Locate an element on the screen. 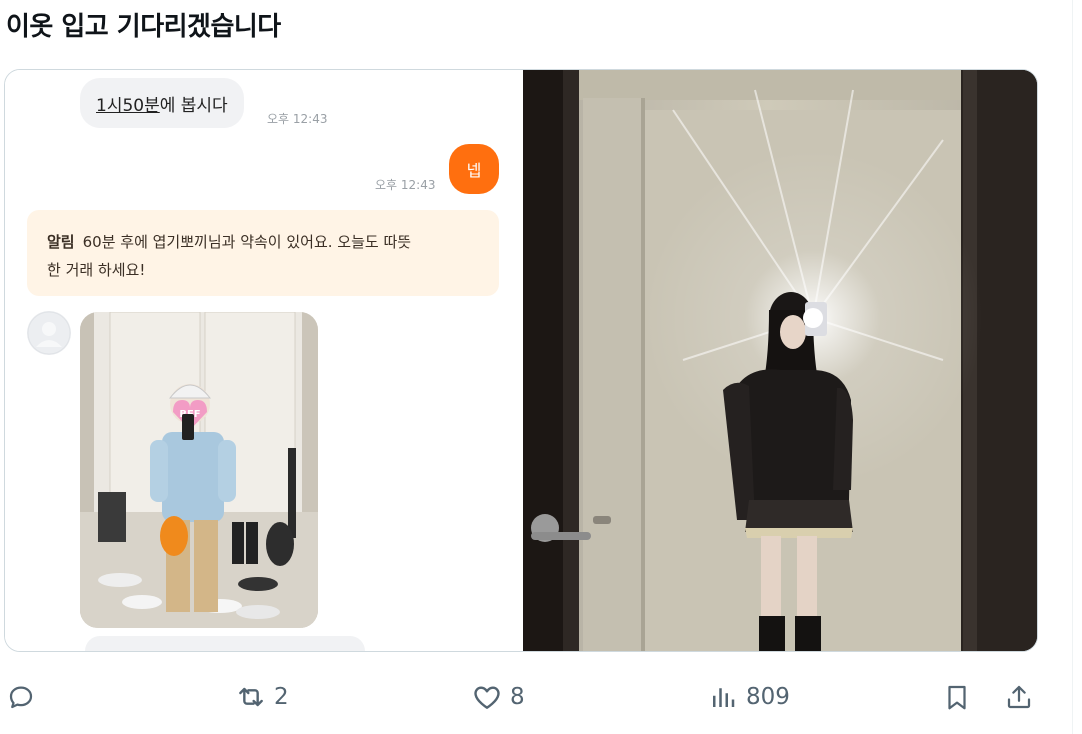 The height and width of the screenshot is (734, 1082). repost-count: 2 is located at coordinates (281, 697).